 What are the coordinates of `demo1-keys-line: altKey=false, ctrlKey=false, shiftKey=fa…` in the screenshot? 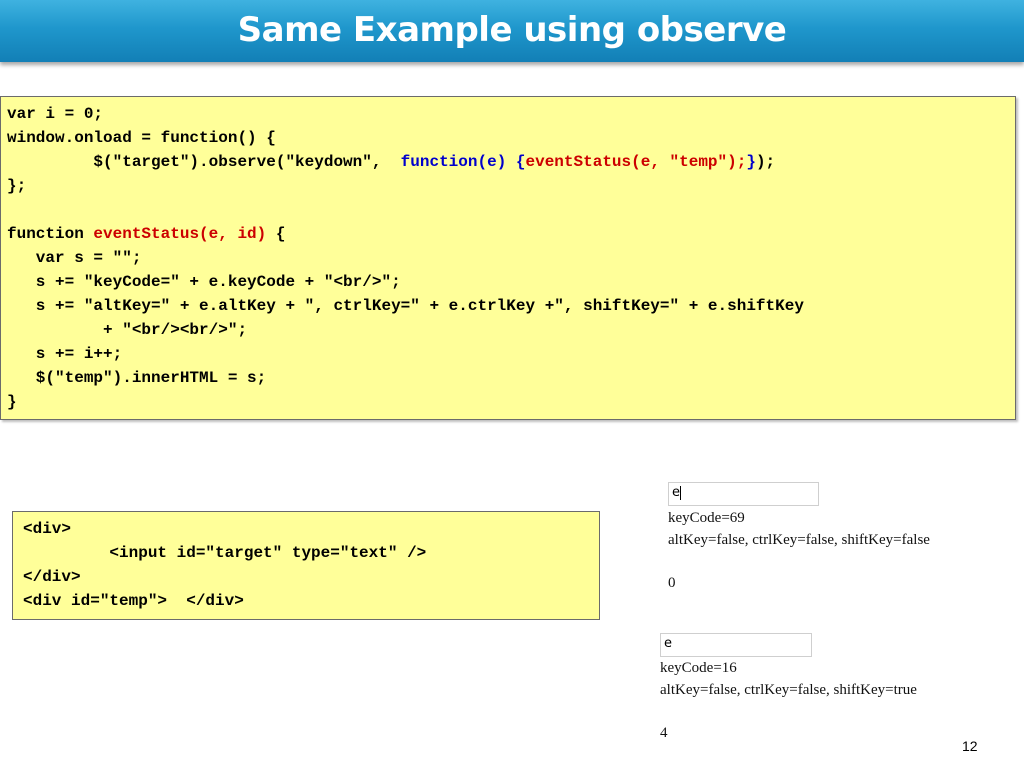 It's located at (799, 540).